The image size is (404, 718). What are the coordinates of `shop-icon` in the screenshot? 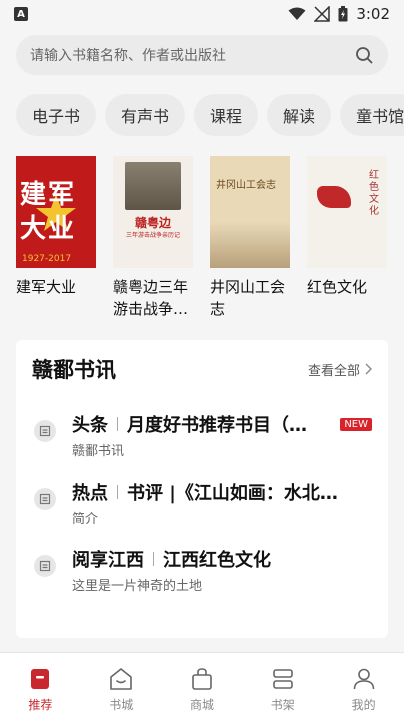 It's located at (202, 679).